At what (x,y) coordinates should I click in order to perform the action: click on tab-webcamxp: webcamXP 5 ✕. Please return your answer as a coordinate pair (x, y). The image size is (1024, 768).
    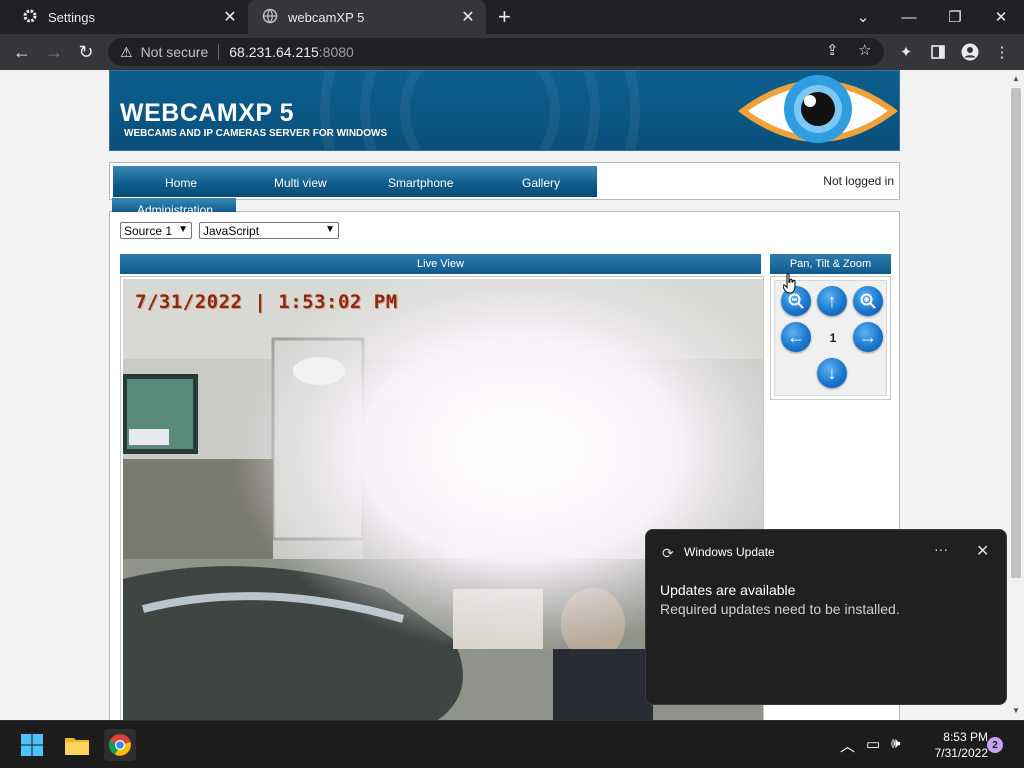
    Looking at the image, I should click on (367, 17).